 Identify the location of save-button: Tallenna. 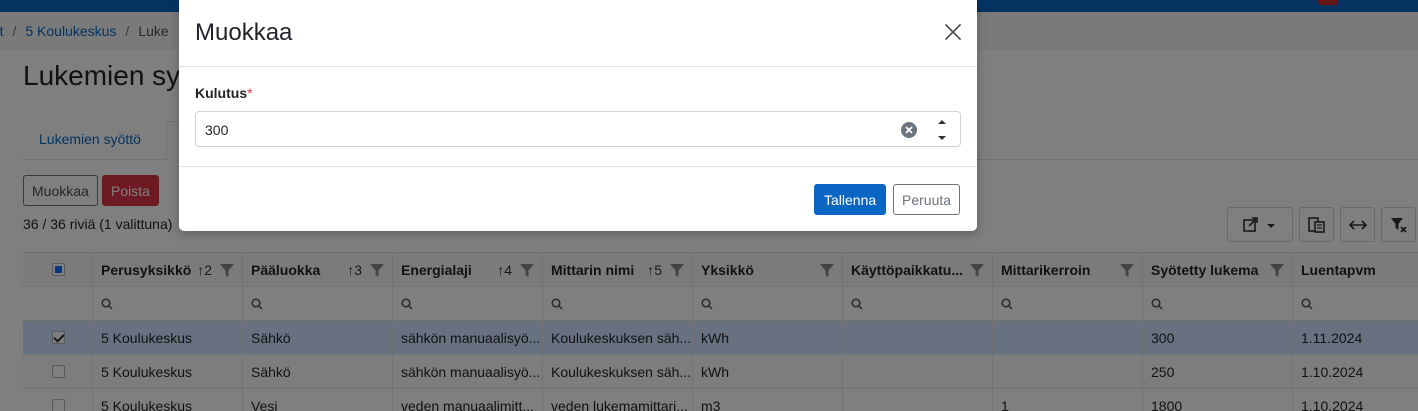
(850, 199).